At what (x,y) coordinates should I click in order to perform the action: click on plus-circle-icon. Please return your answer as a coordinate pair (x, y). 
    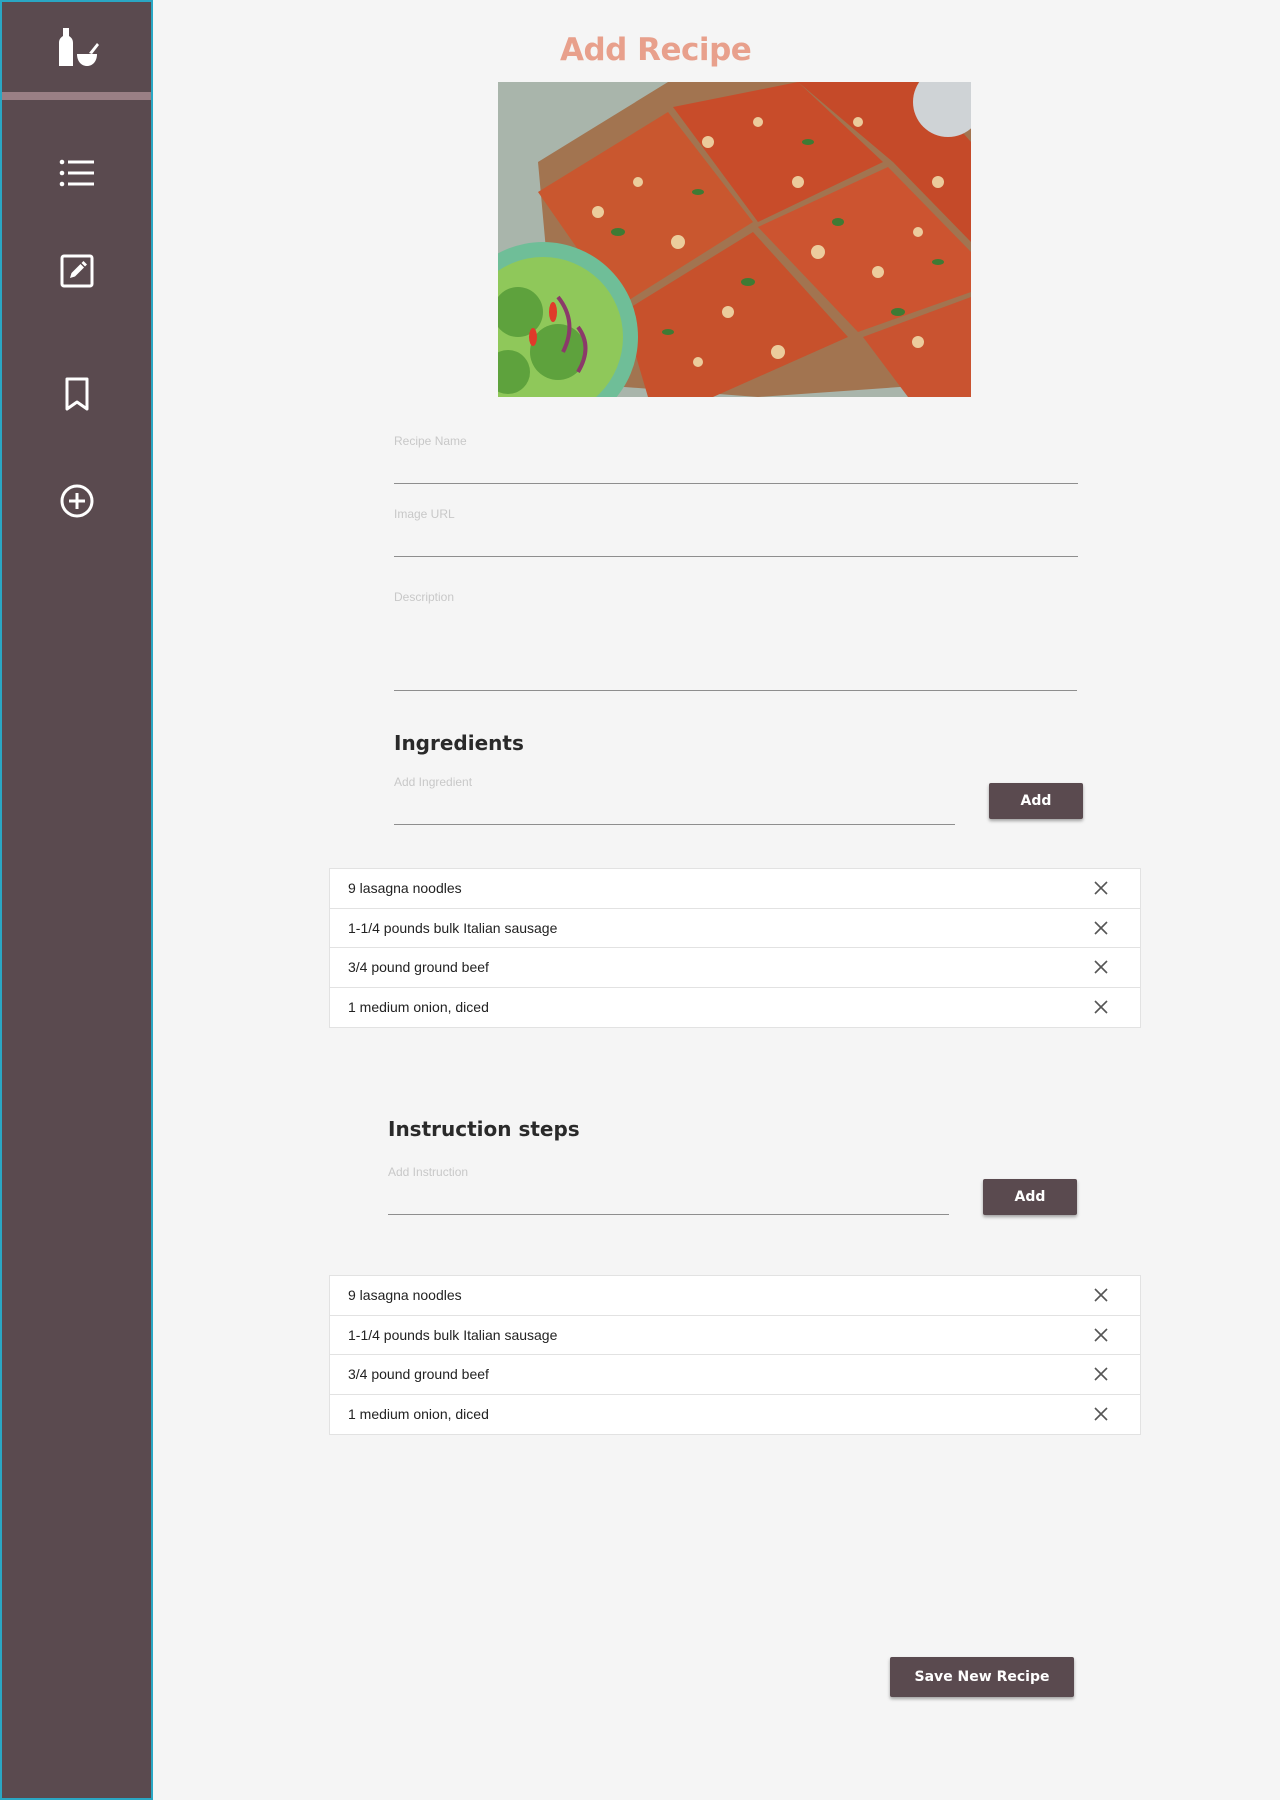
    Looking at the image, I should click on (77, 501).